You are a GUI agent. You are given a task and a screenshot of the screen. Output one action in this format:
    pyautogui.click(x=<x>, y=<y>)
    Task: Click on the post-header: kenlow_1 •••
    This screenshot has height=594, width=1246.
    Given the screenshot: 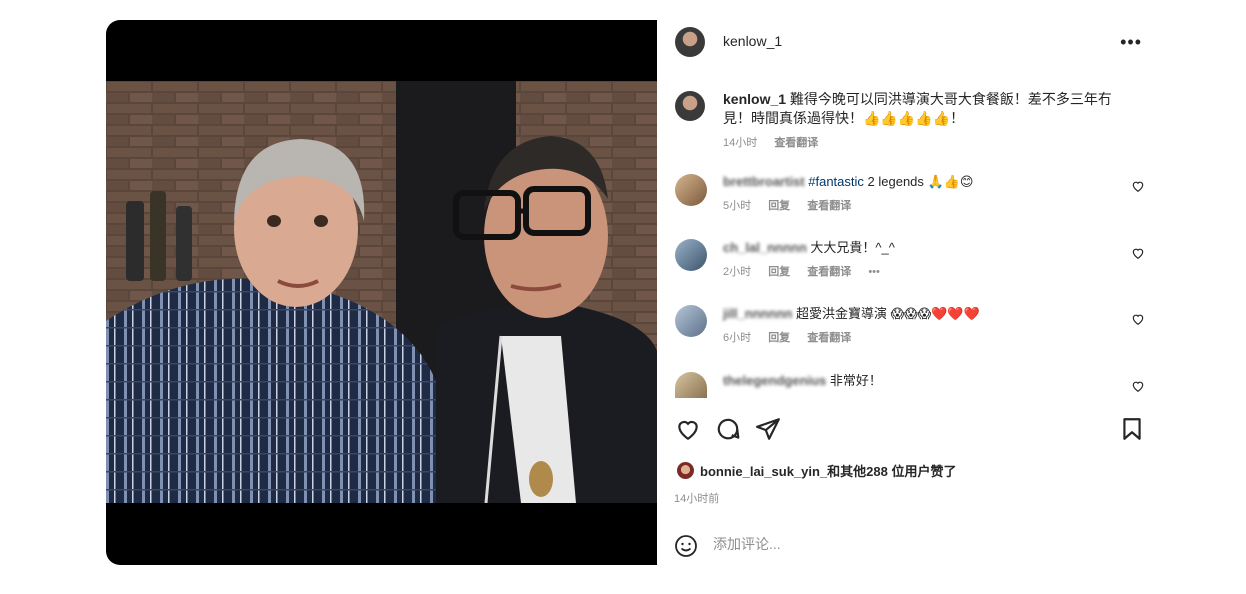 What is the action you would take?
    pyautogui.click(x=908, y=41)
    